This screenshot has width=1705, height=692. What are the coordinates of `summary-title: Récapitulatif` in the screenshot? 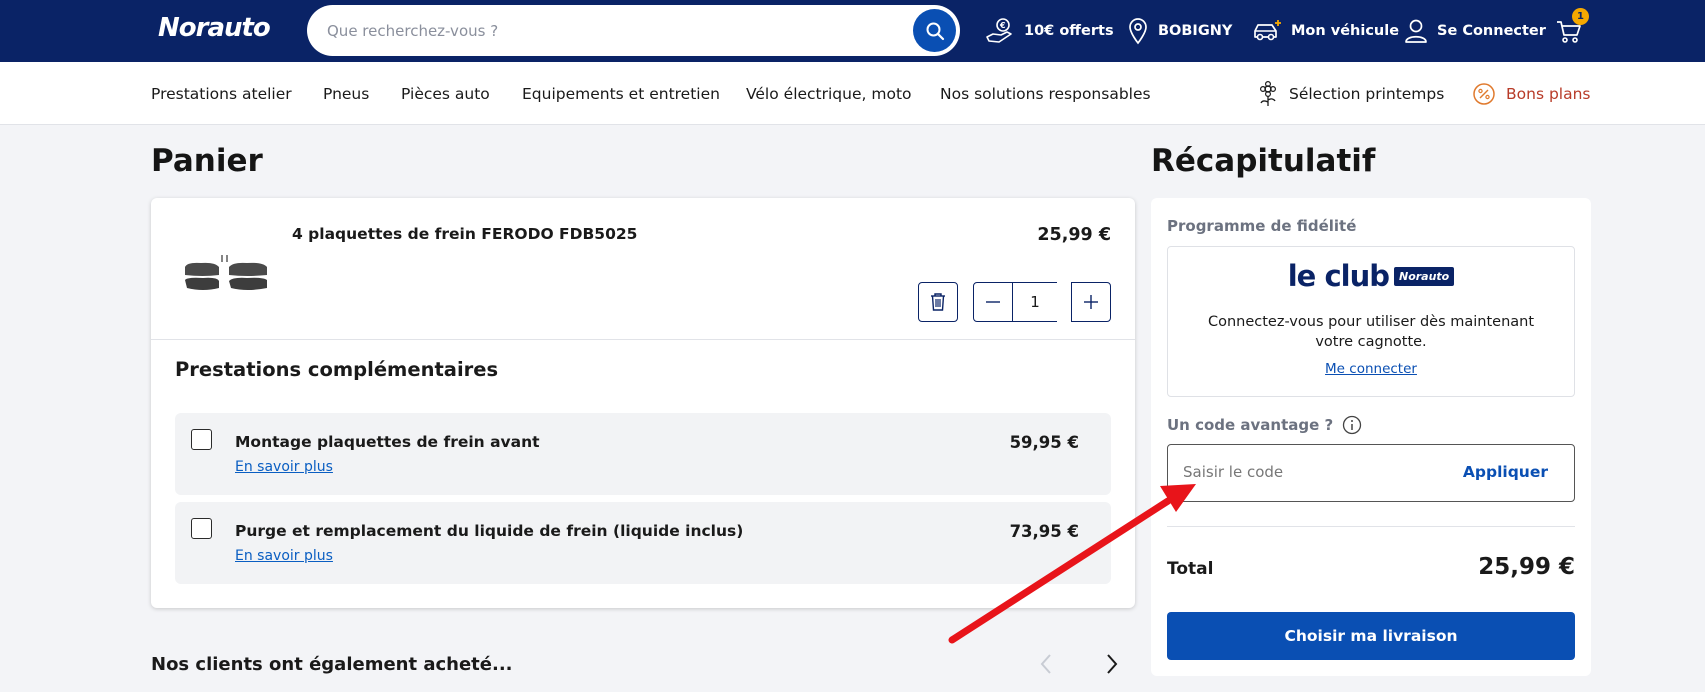 It's located at (1263, 161).